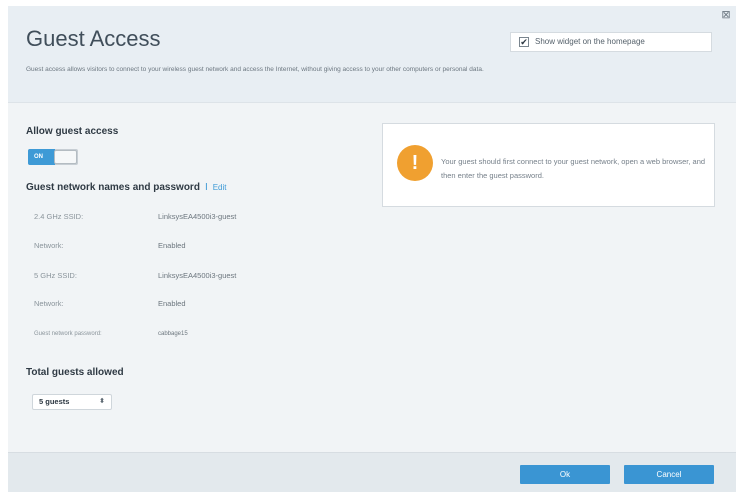 Image resolution: width=740 pixels, height=498 pixels. I want to click on network-24-label: Network:, so click(49, 245).